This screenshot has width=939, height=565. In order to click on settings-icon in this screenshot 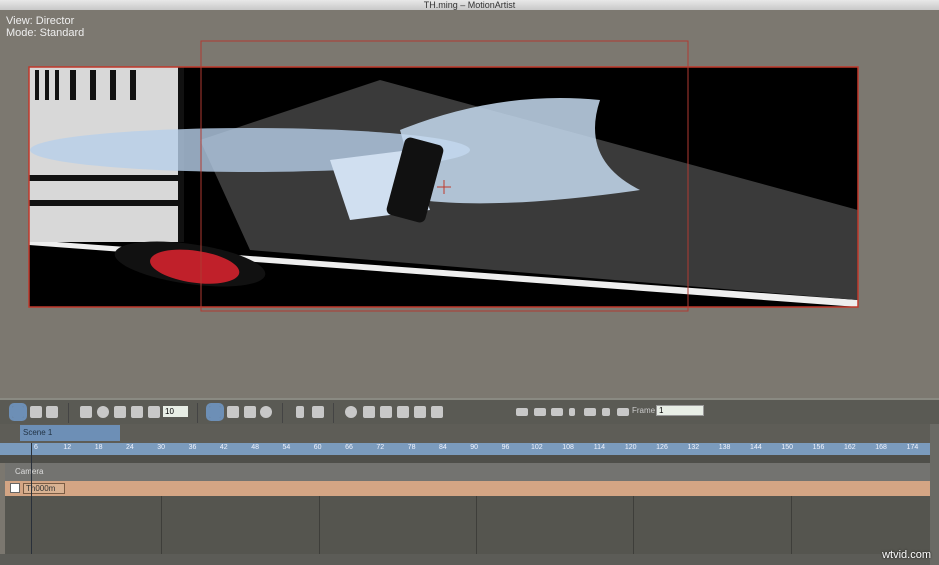, I will do `click(351, 412)`.